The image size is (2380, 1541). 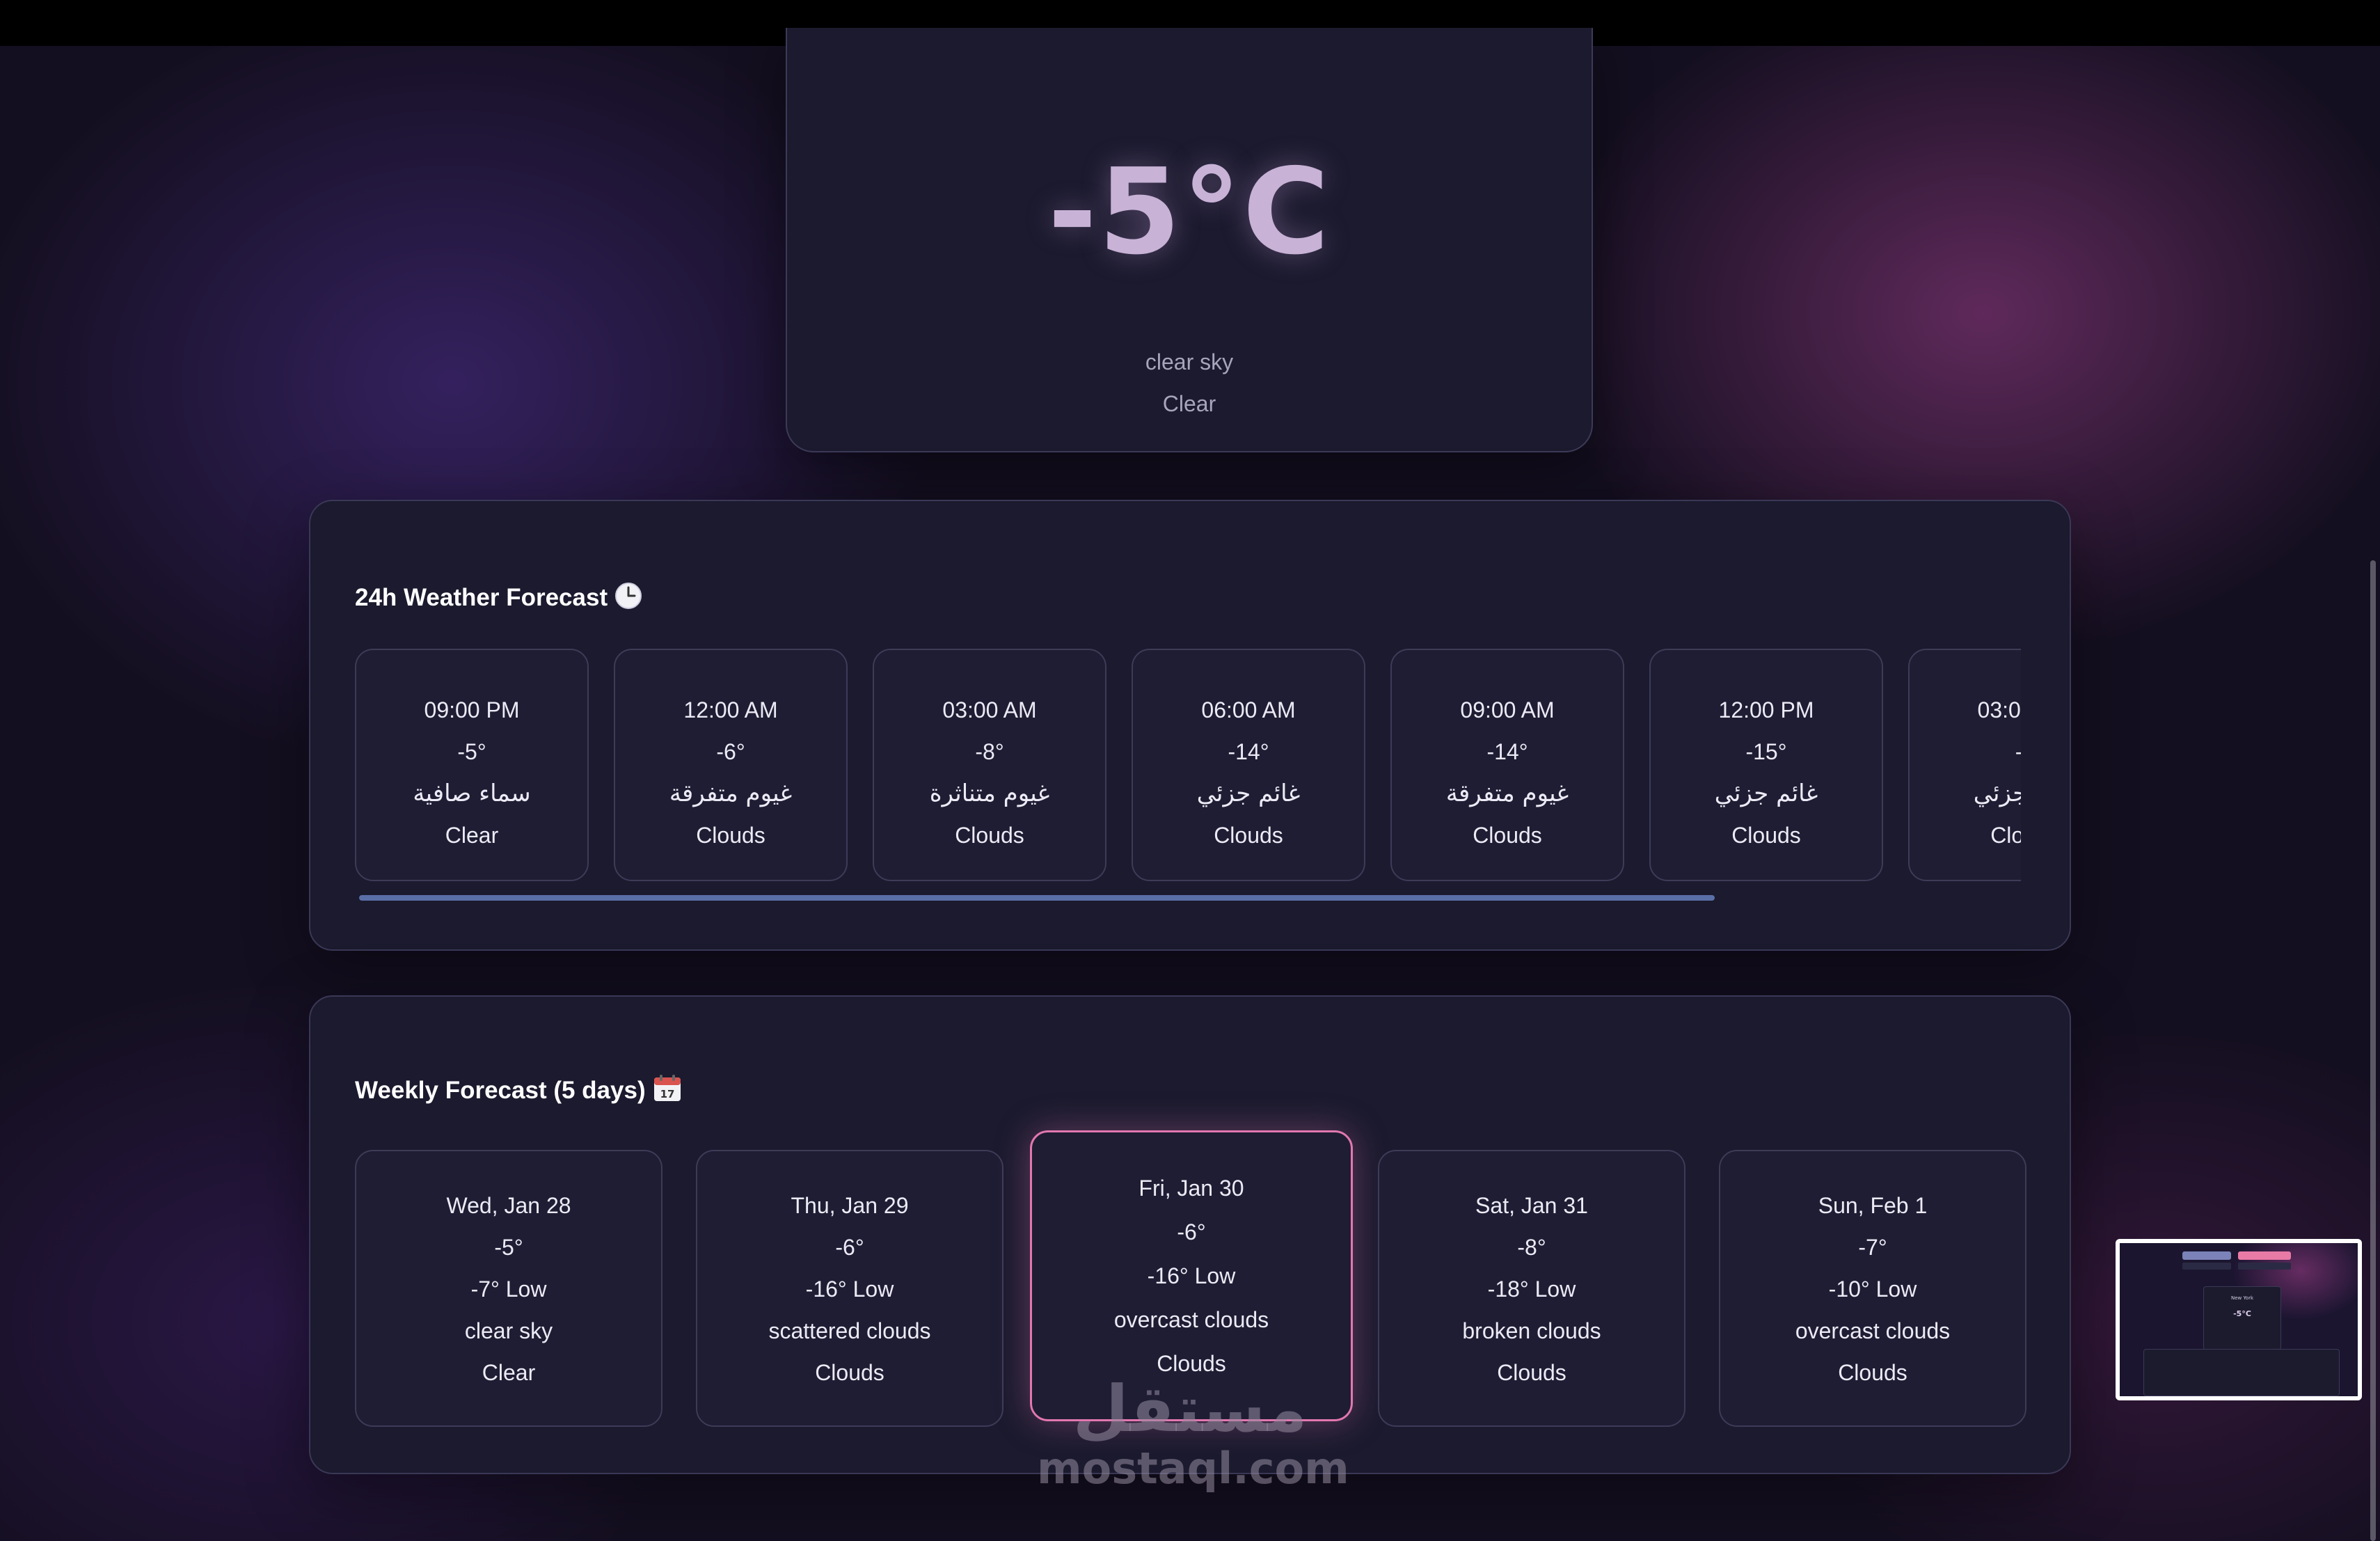 I want to click on hourly-temp: -6°, so click(x=730, y=751).